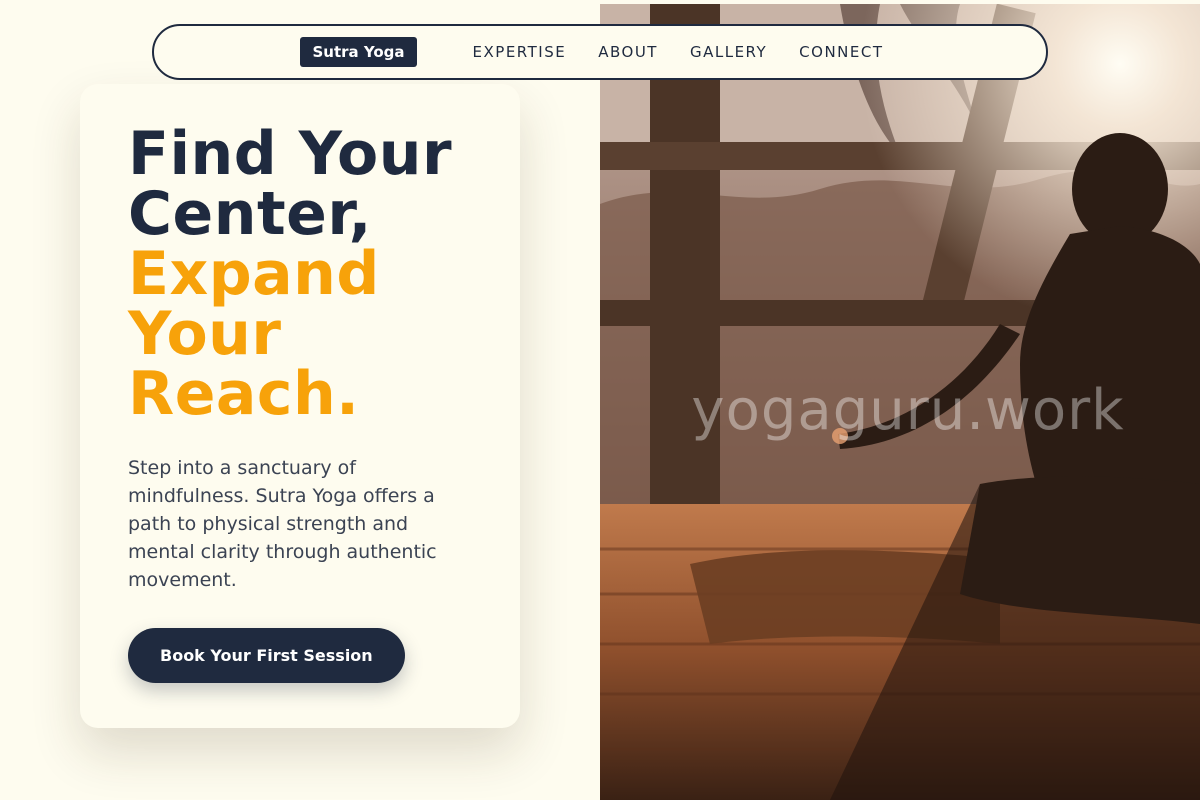 This screenshot has width=1200, height=800. What do you see at coordinates (841, 52) in the screenshot?
I see `nav-link-connect: CONNECT` at bounding box center [841, 52].